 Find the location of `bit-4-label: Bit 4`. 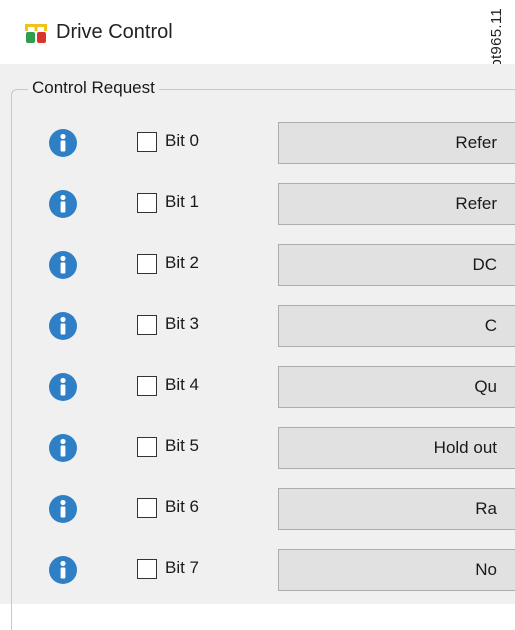

bit-4-label: Bit 4 is located at coordinates (182, 384).